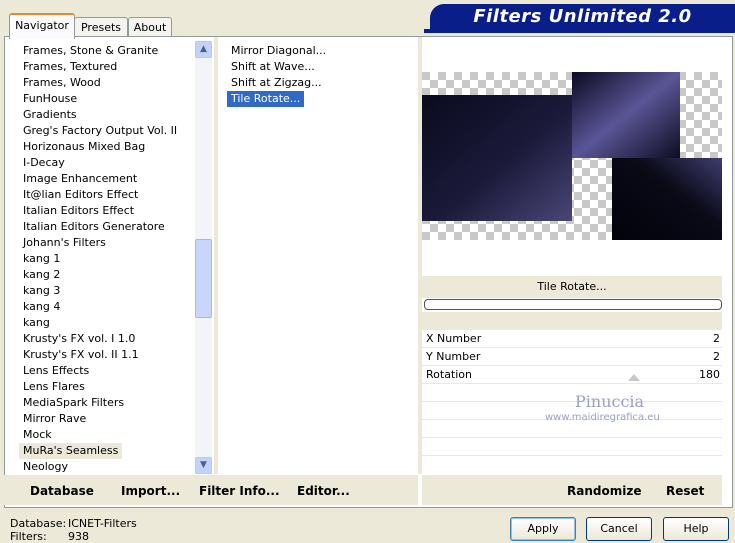  What do you see at coordinates (604, 491) in the screenshot?
I see `randomize-button: Randomize` at bounding box center [604, 491].